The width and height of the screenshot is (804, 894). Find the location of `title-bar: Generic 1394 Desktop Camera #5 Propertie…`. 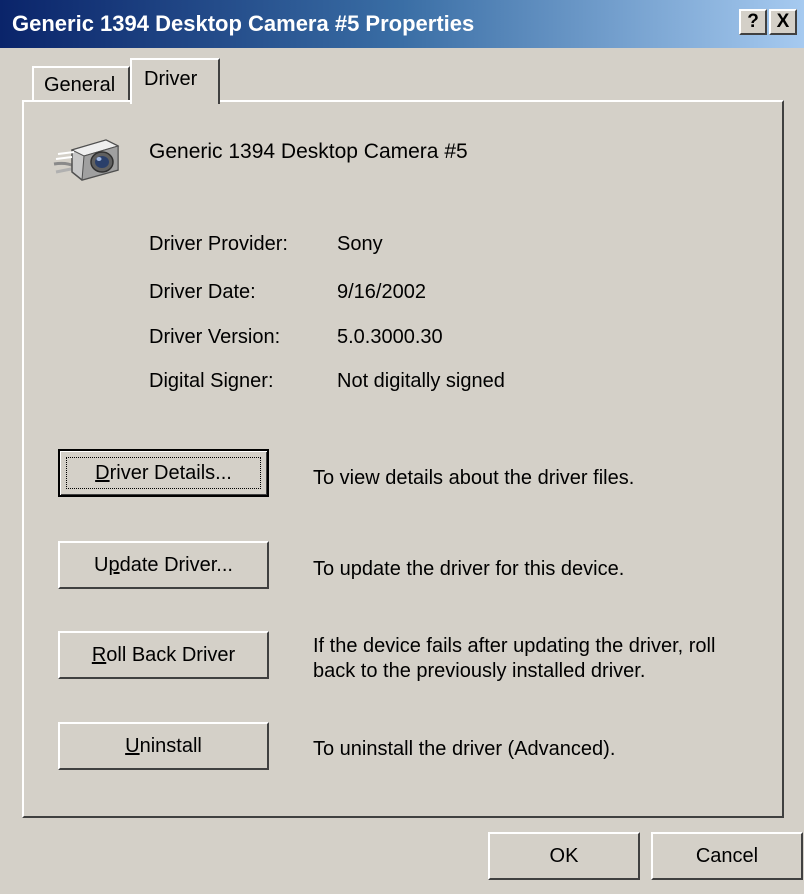

title-bar: Generic 1394 Desktop Camera #5 Propertie… is located at coordinates (402, 24).